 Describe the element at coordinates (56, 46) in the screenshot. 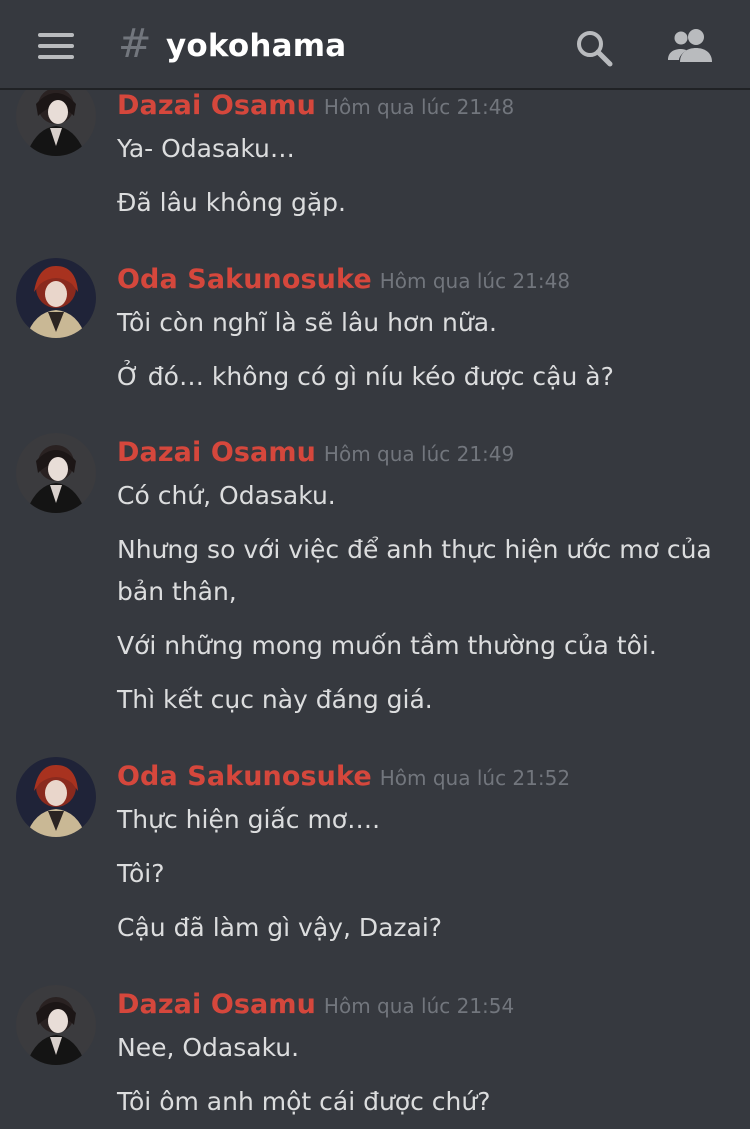

I see `hamburger-icon` at that location.